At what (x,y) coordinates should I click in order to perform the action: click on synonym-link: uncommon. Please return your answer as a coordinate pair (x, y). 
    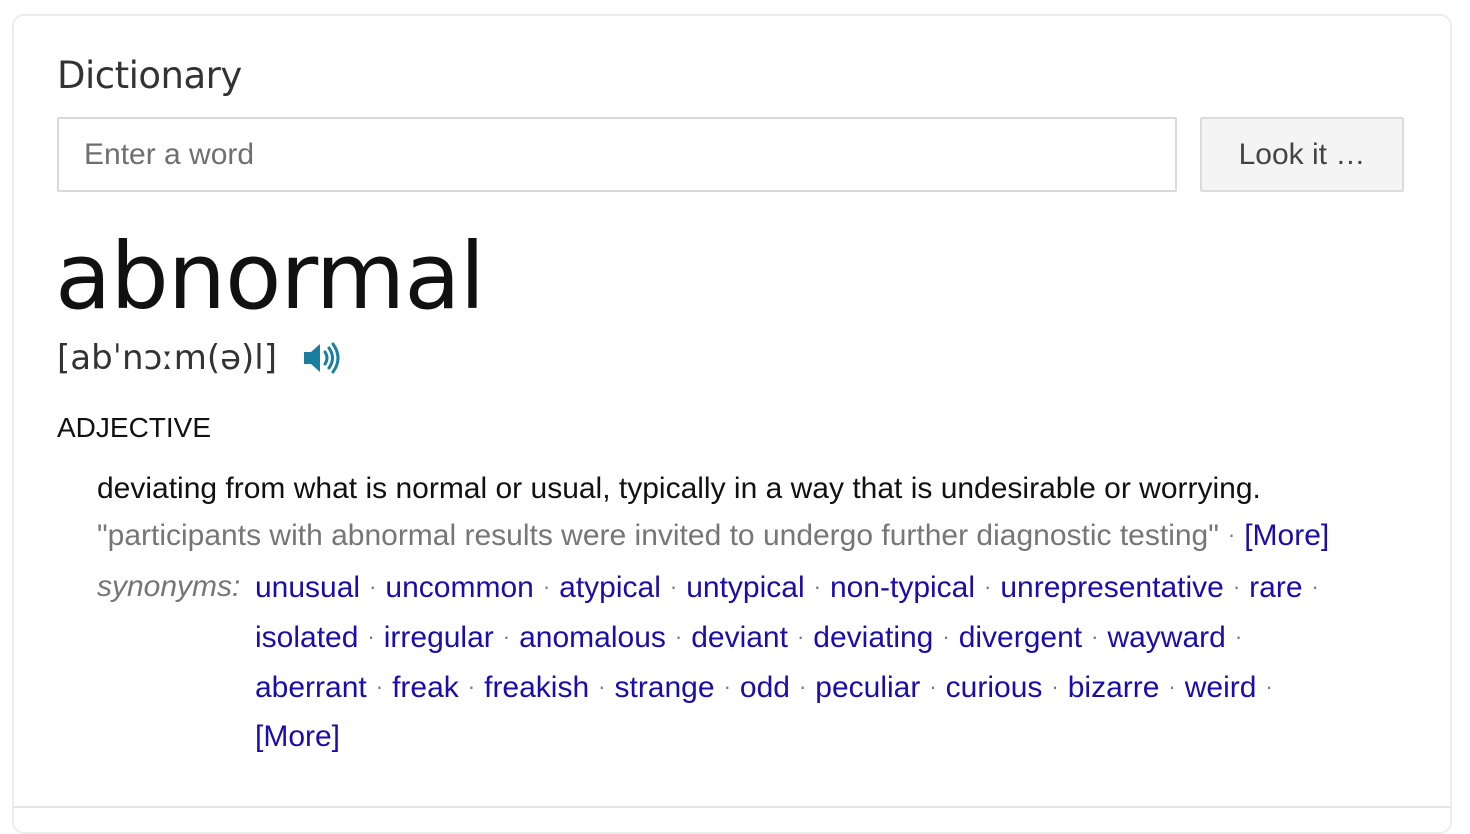
    Looking at the image, I should click on (459, 587).